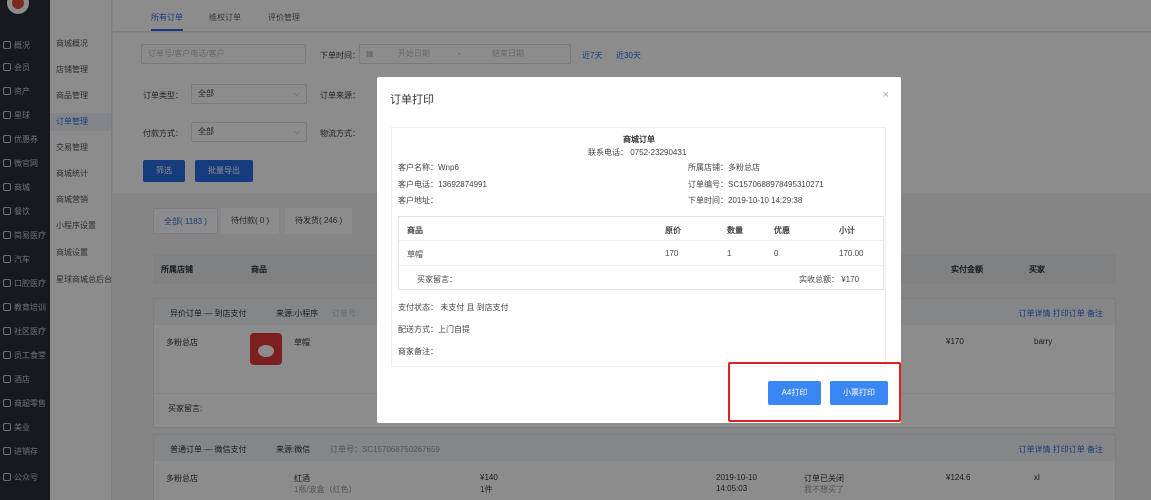 This screenshot has height=500, width=1151. Describe the element at coordinates (418, 200) in the screenshot. I see `receipt-address: 客户地址：` at that location.